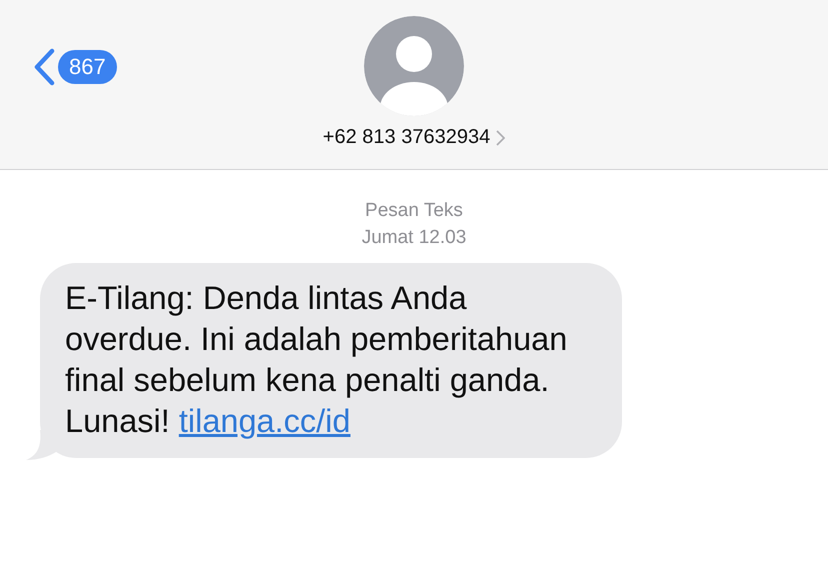 The width and height of the screenshot is (828, 587). I want to click on timestamp: Jumat 12.03, so click(414, 238).